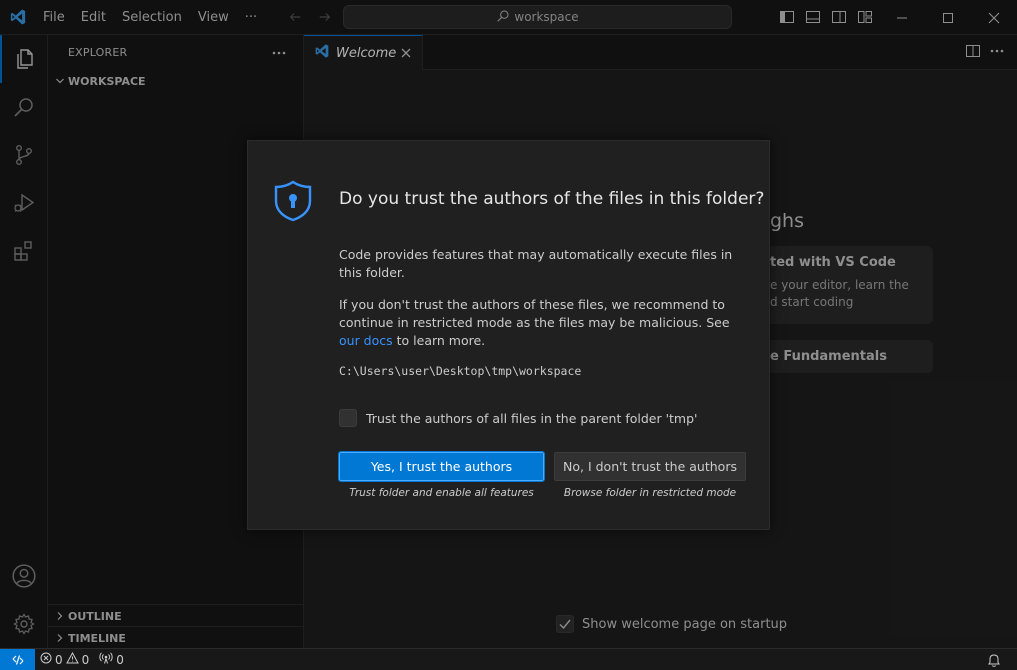 Image resolution: width=1017 pixels, height=670 pixels. I want to click on trust-button-description: Trust folder and enable all features, so click(441, 493).